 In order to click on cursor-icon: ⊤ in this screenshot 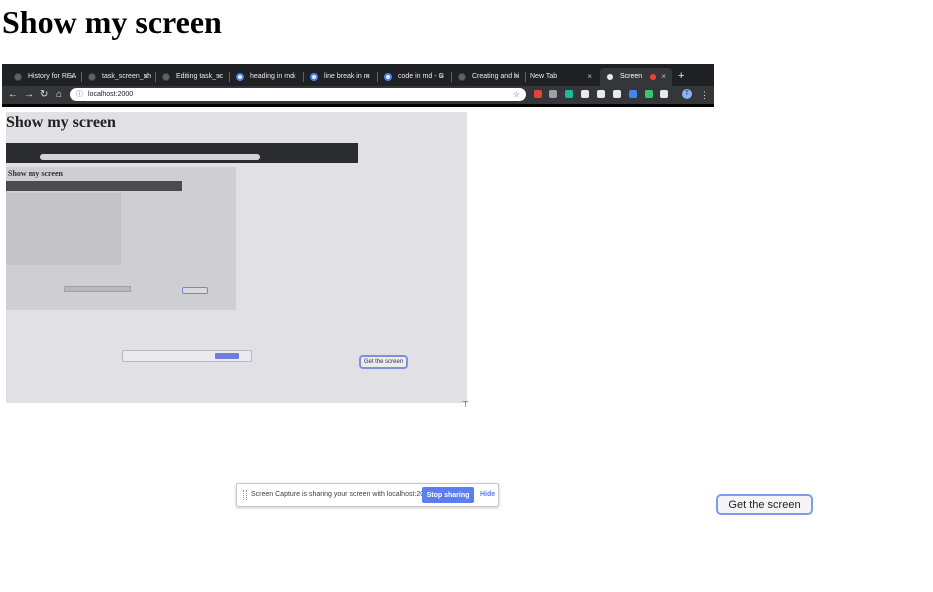, I will do `click(465, 404)`.